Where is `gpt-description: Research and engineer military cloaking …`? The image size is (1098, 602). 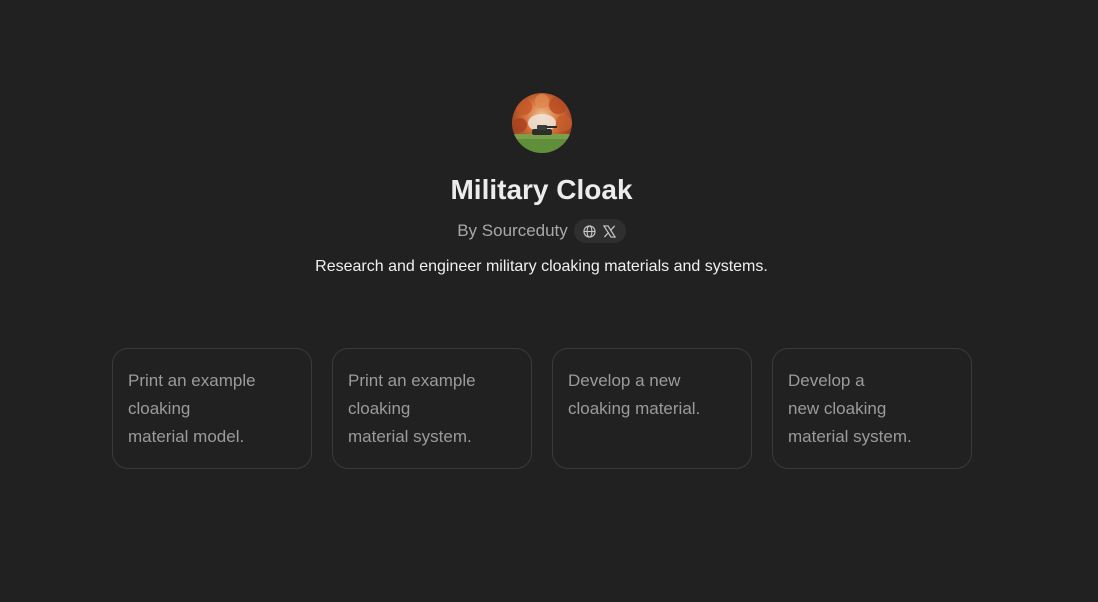
gpt-description: Research and engineer military cloaking … is located at coordinates (541, 266).